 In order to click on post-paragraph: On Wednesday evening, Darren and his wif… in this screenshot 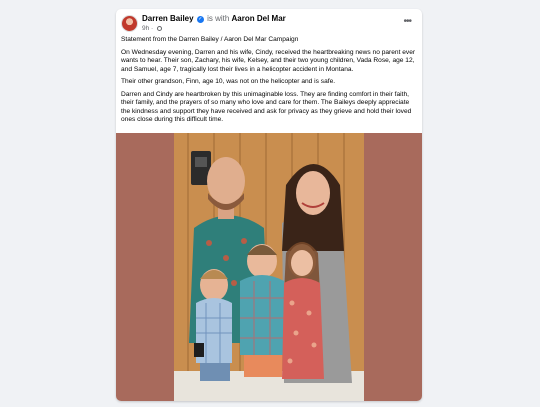, I will do `click(268, 60)`.